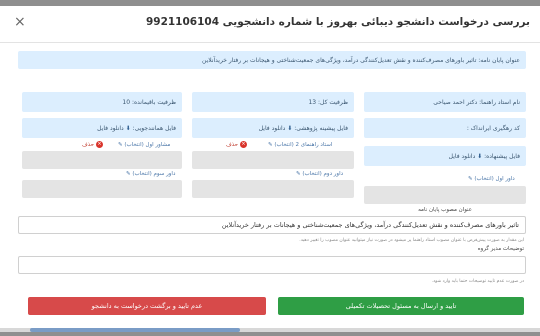 Image resolution: width=540 pixels, height=336 pixels. I want to click on advisor-1-value, so click(102, 160).